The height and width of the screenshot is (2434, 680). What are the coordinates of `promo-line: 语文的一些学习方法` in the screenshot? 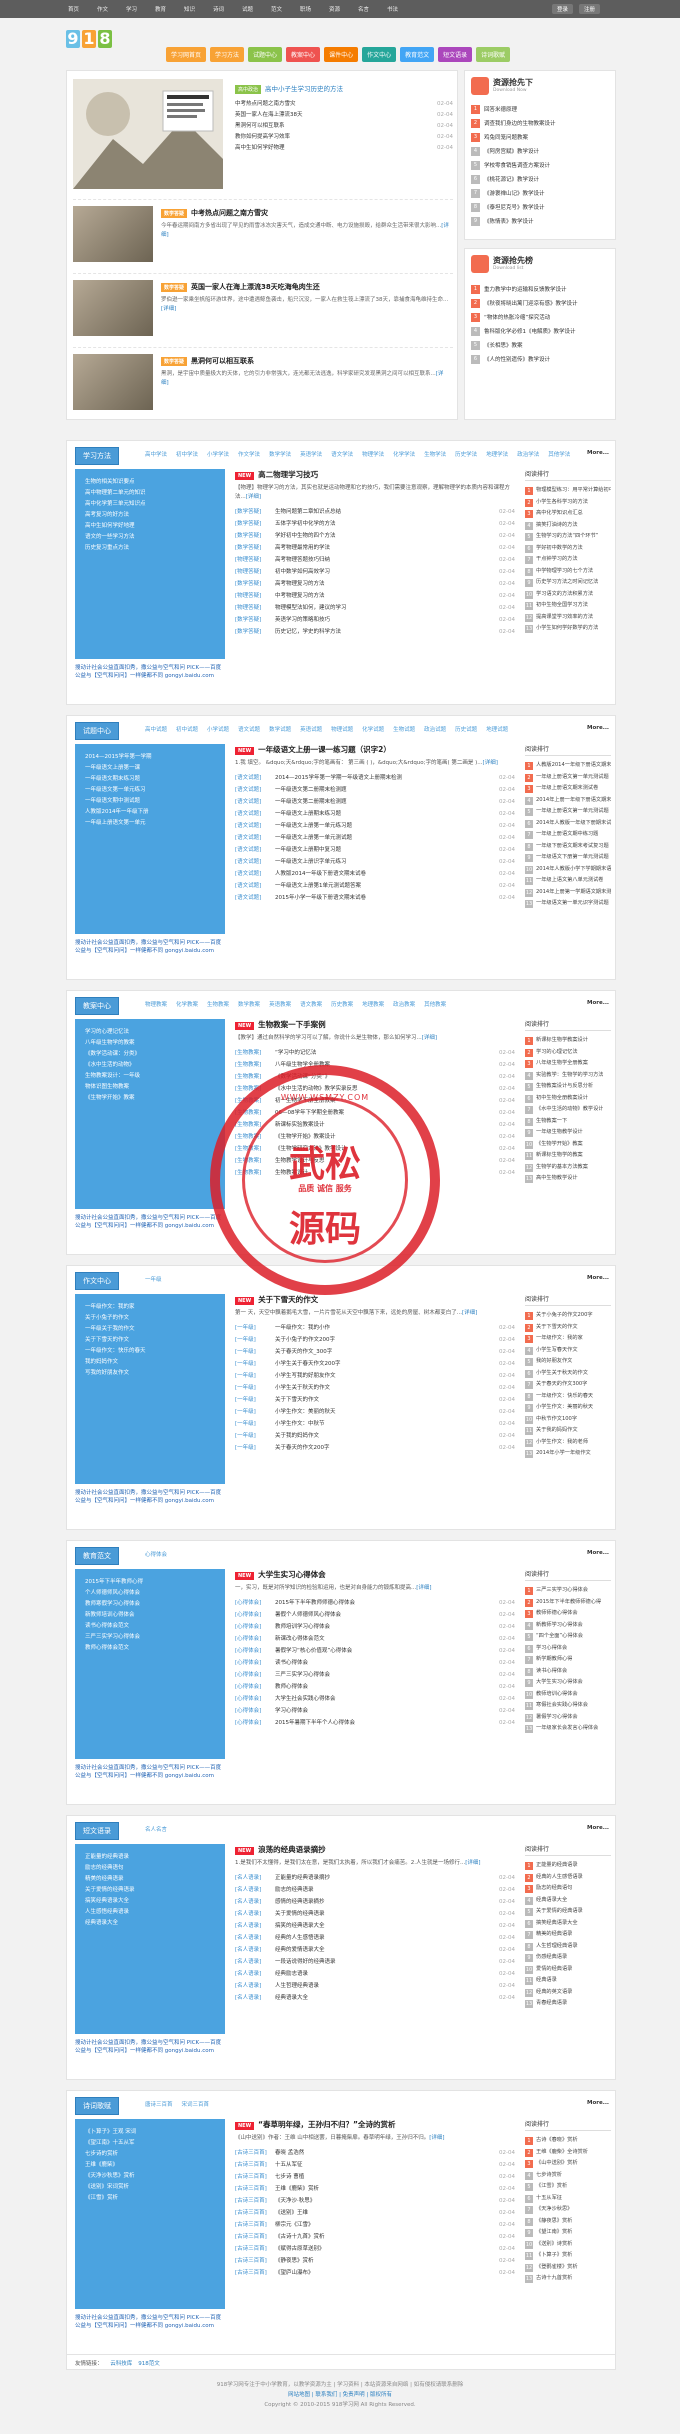 It's located at (152, 537).